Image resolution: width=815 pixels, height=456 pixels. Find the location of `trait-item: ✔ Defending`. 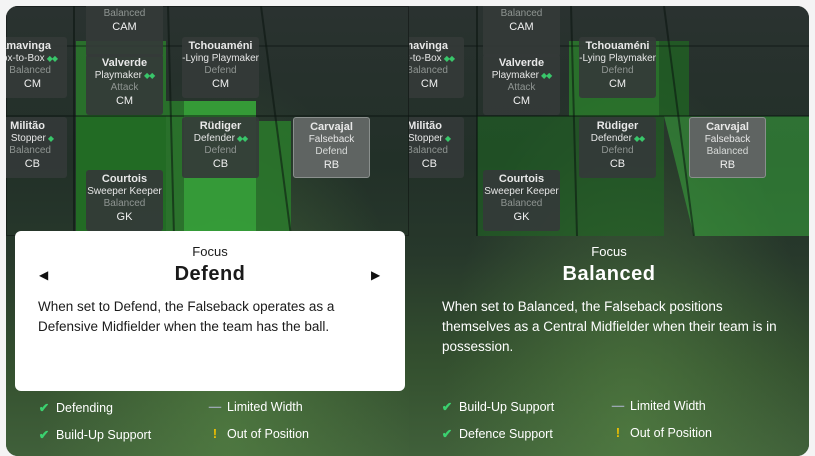

trait-item: ✔ Defending is located at coordinates (74, 407).